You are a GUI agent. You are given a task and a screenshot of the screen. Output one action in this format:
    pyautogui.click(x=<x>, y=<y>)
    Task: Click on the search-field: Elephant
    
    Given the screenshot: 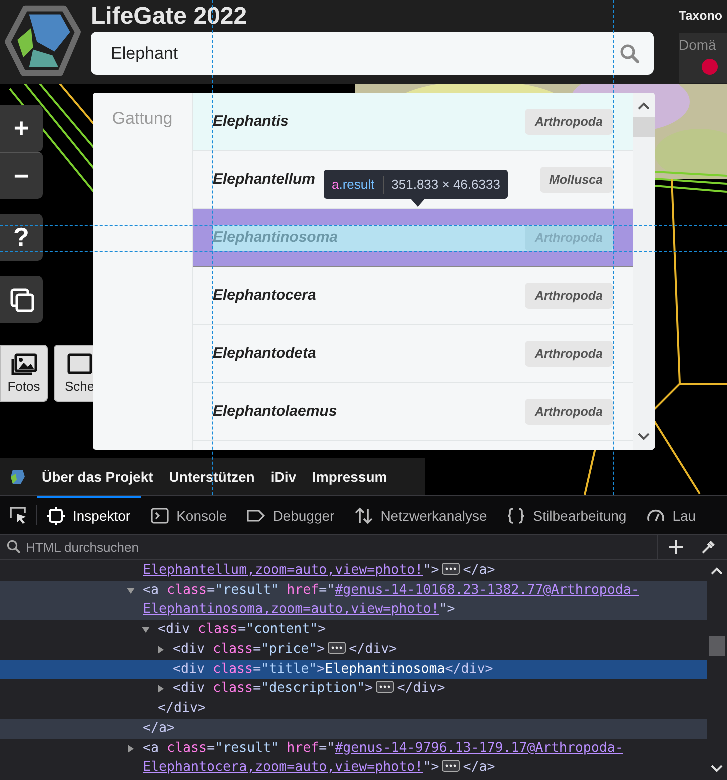 What is the action you would take?
    pyautogui.click(x=372, y=53)
    